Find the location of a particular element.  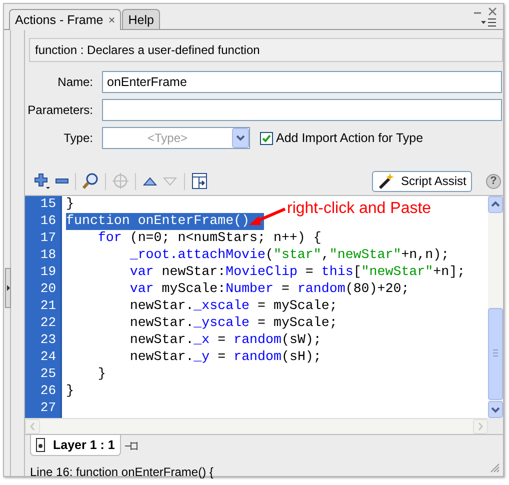

panel-tab: Actions - Frame × is located at coordinates (65, 19).